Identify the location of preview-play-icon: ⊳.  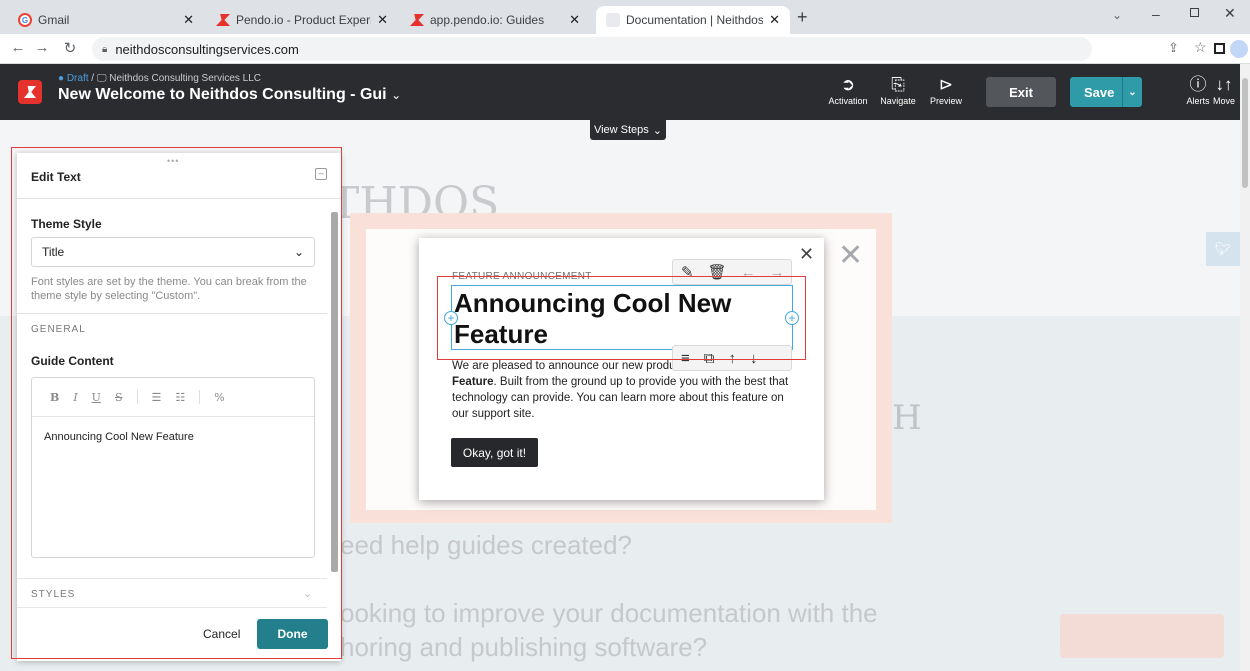
(946, 84).